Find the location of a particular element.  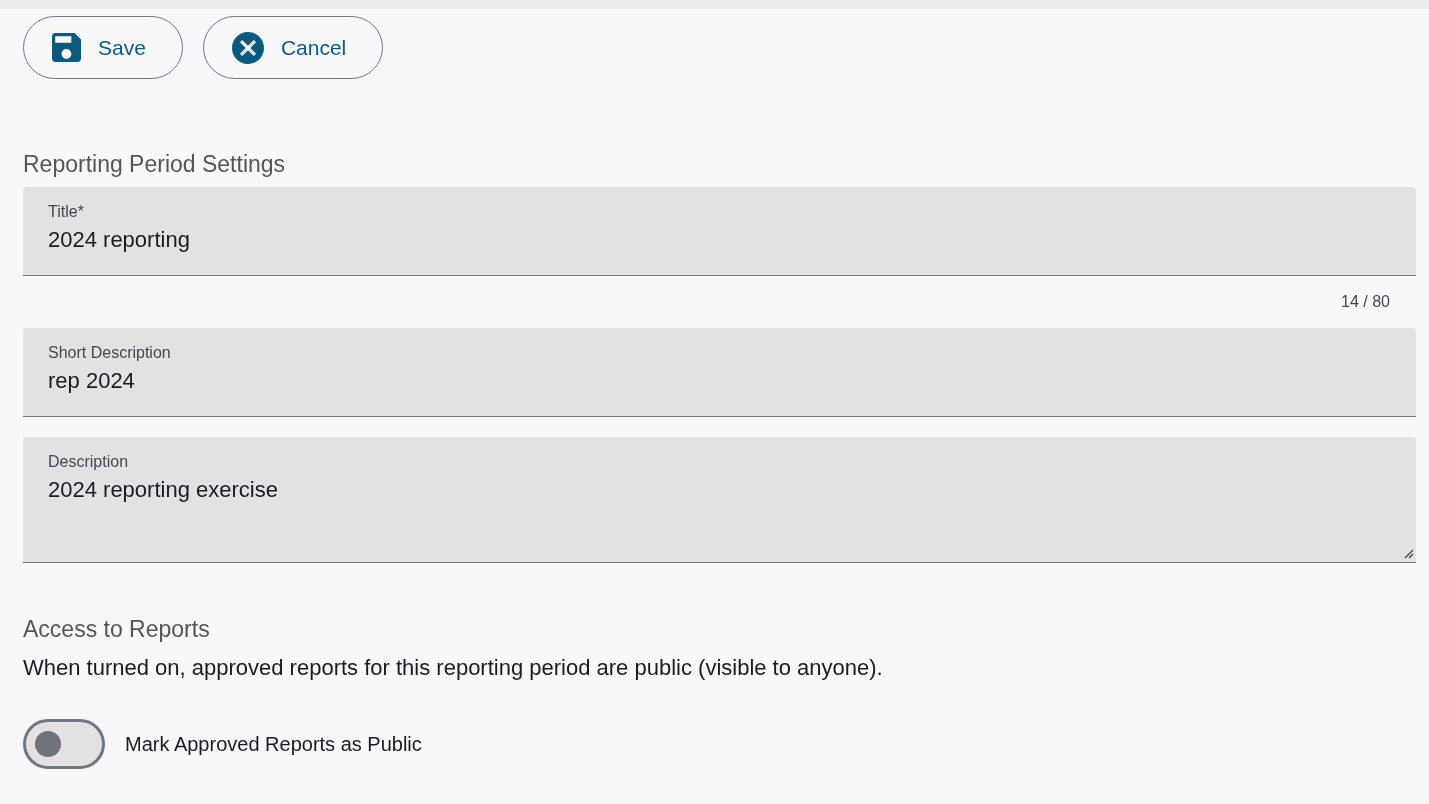

section-heading: Access to Reports is located at coordinates (116, 629).